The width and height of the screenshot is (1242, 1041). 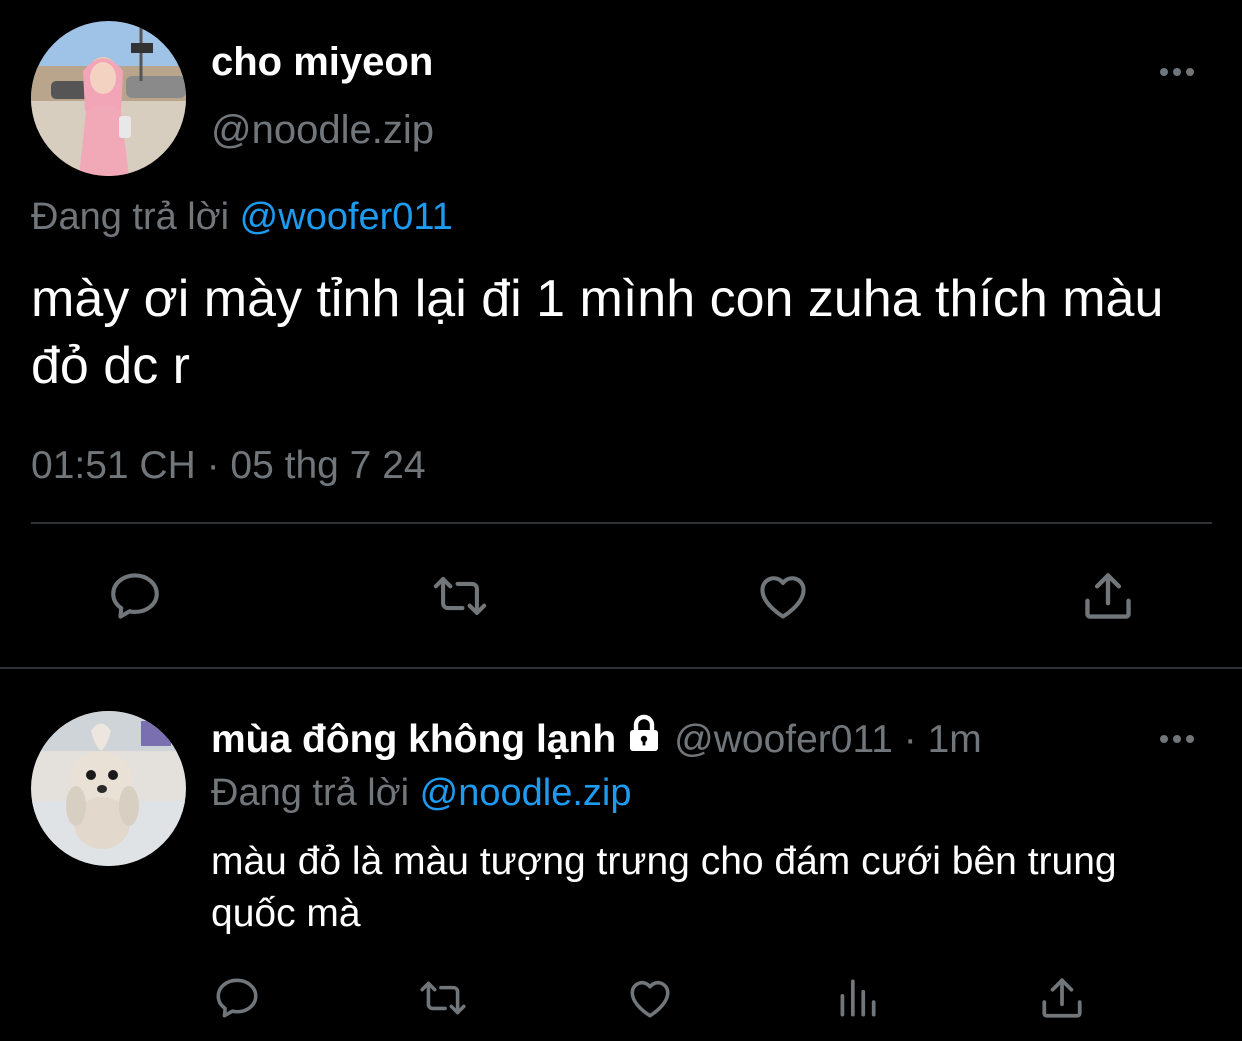 What do you see at coordinates (108, 98) in the screenshot?
I see `avatar-cho-miyeon` at bounding box center [108, 98].